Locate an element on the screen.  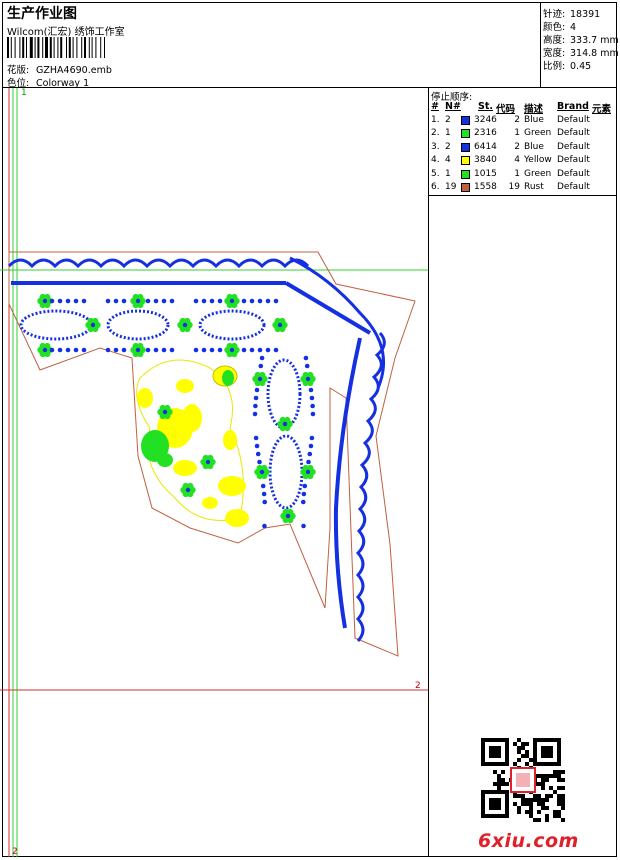
top-scallop-border is located at coordinates (158, 263).